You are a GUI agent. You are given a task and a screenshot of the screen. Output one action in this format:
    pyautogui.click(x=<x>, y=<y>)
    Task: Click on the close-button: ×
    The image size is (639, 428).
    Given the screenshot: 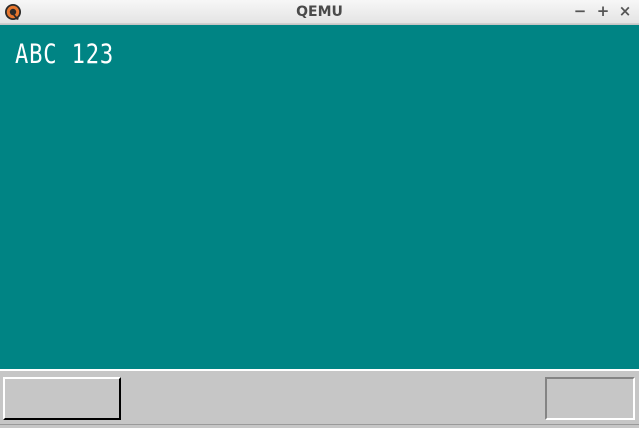 What is the action you would take?
    pyautogui.click(x=625, y=11)
    